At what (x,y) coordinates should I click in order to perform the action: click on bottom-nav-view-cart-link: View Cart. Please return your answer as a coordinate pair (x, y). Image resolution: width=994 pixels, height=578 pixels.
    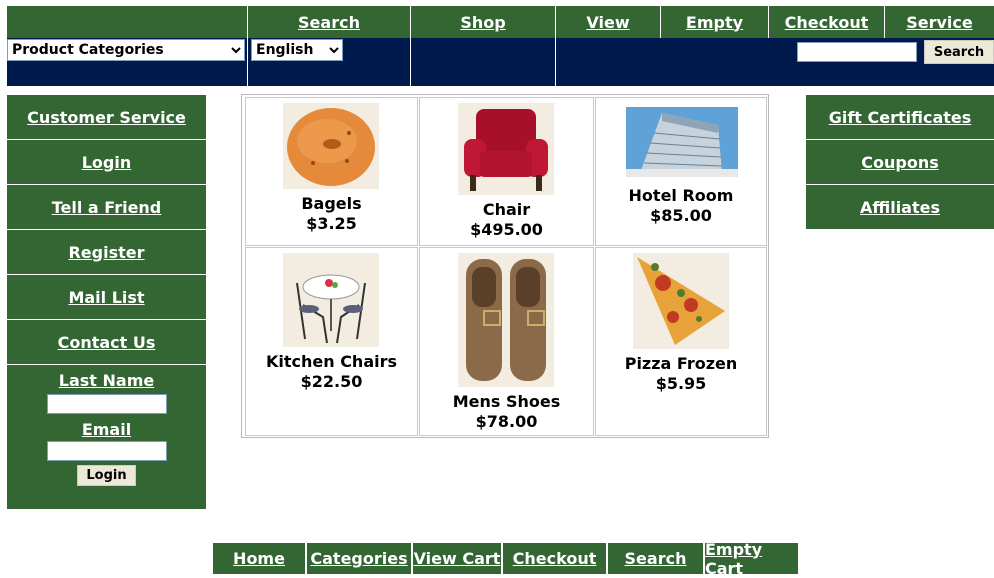
    Looking at the image, I should click on (457, 558).